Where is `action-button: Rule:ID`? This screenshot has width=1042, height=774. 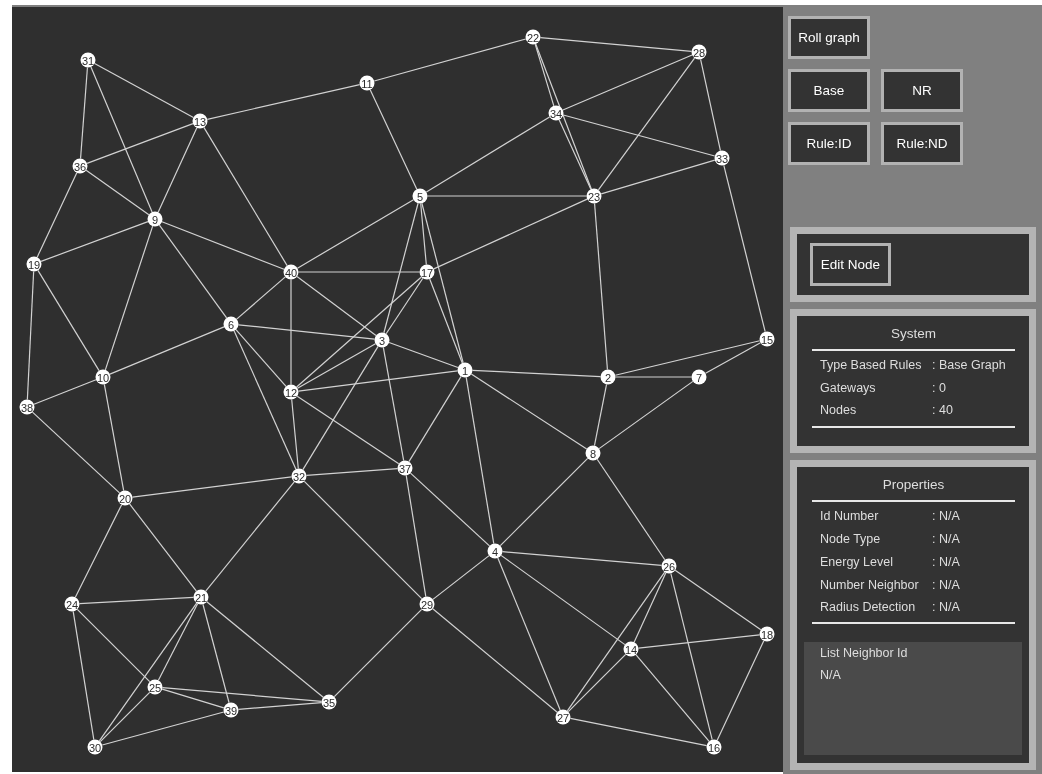 action-button: Rule:ID is located at coordinates (829, 143).